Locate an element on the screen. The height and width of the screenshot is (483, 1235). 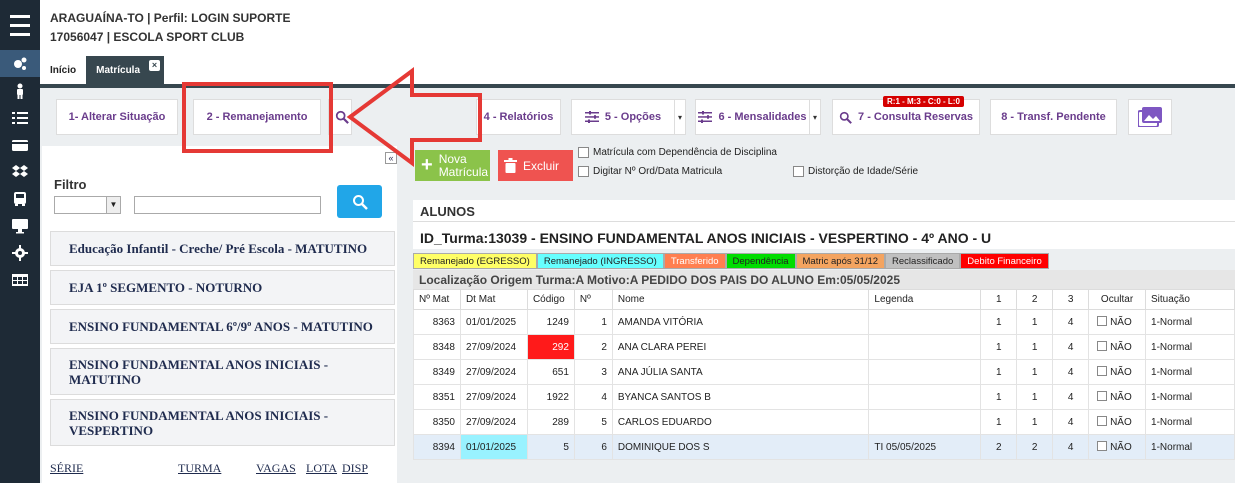
tab-matricula: Matrícula × is located at coordinates (125, 70).